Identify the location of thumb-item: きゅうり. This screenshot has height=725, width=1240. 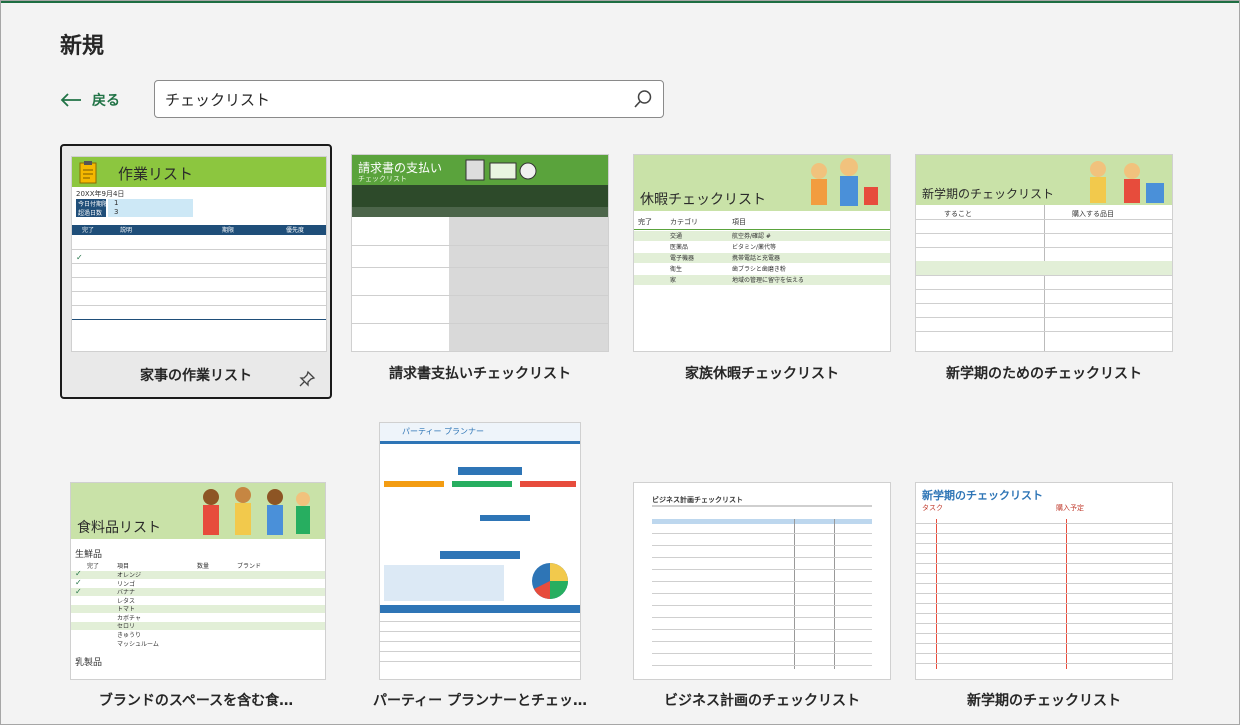
(129, 635).